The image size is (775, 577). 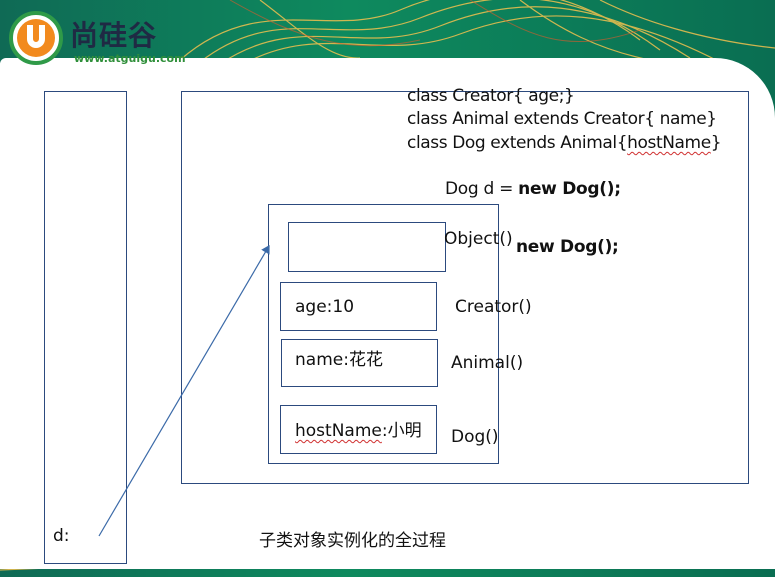 What do you see at coordinates (61, 536) in the screenshot?
I see `stack-variable-label: d:` at bounding box center [61, 536].